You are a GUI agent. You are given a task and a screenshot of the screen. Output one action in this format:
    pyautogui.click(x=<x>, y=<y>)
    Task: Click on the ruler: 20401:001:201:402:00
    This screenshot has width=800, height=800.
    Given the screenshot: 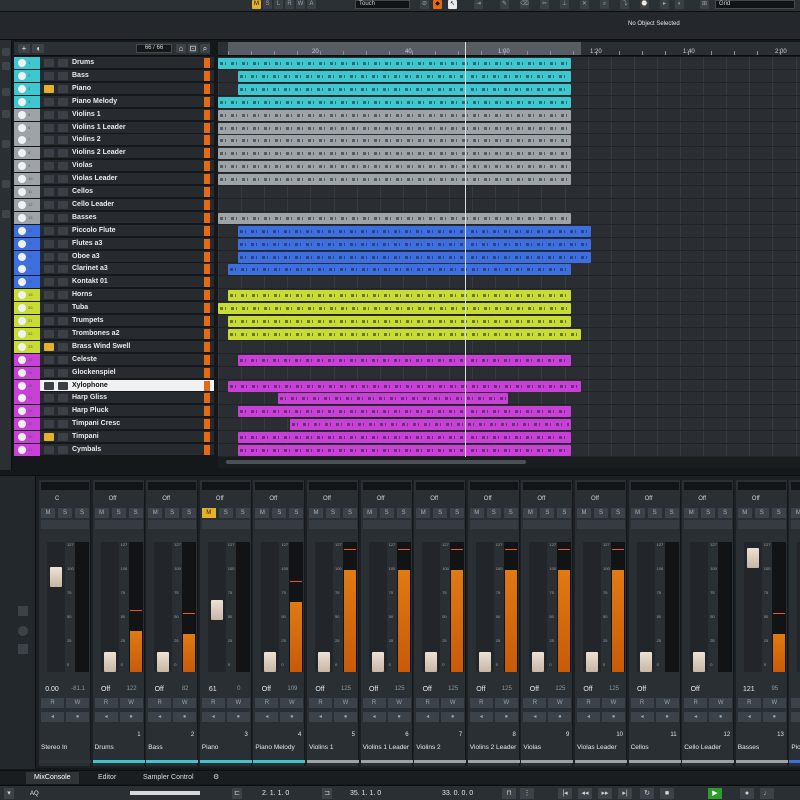 What is the action you would take?
    pyautogui.click(x=509, y=49)
    